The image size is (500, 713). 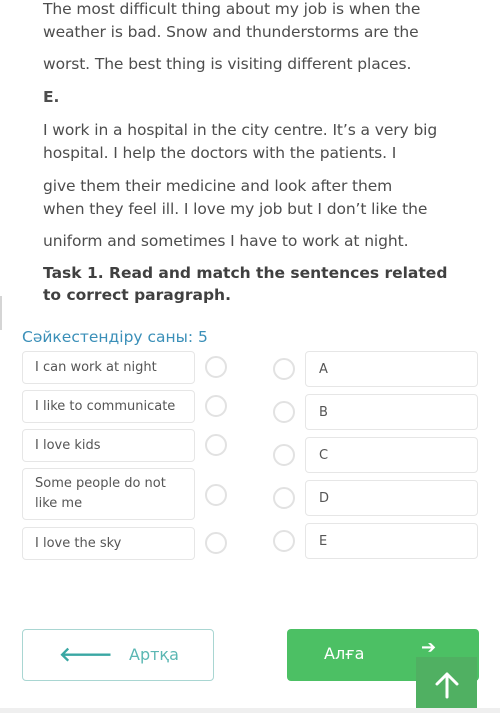 What do you see at coordinates (1, 313) in the screenshot?
I see `left-edge-marker` at bounding box center [1, 313].